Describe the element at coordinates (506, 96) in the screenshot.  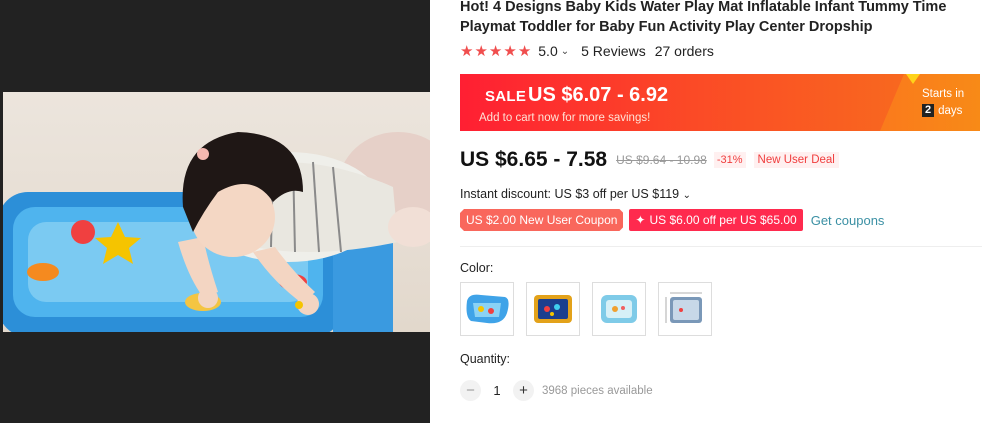
I see `sale-label: SALE` at that location.